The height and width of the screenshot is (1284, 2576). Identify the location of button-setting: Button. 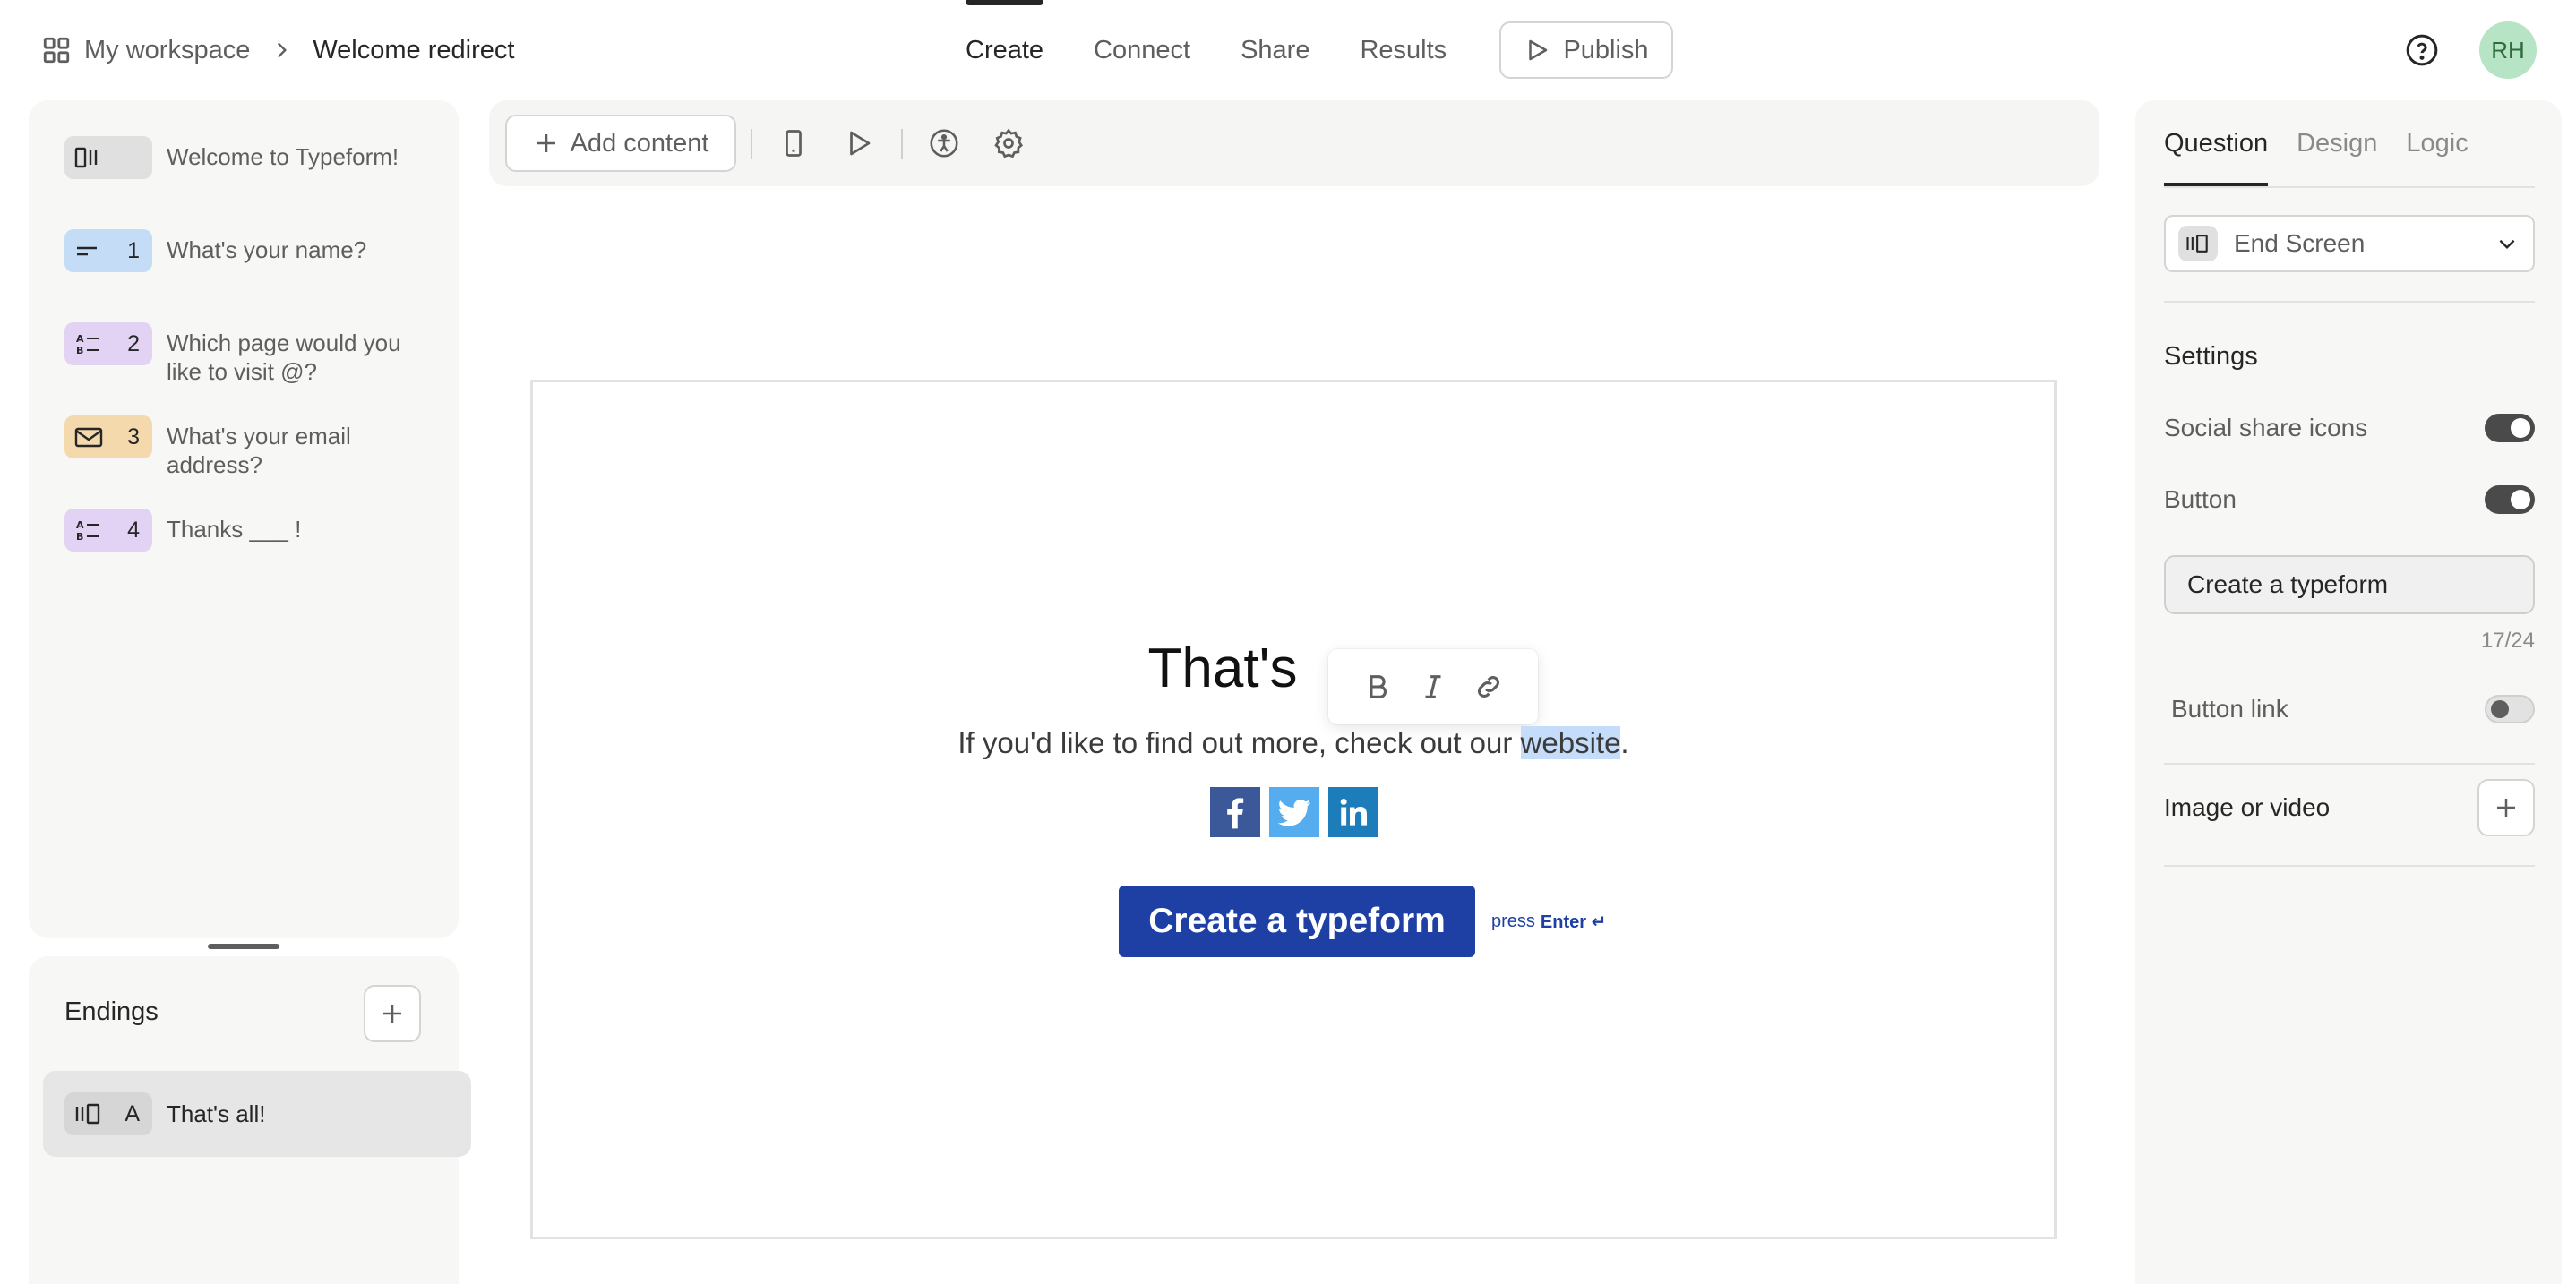
(2349, 500).